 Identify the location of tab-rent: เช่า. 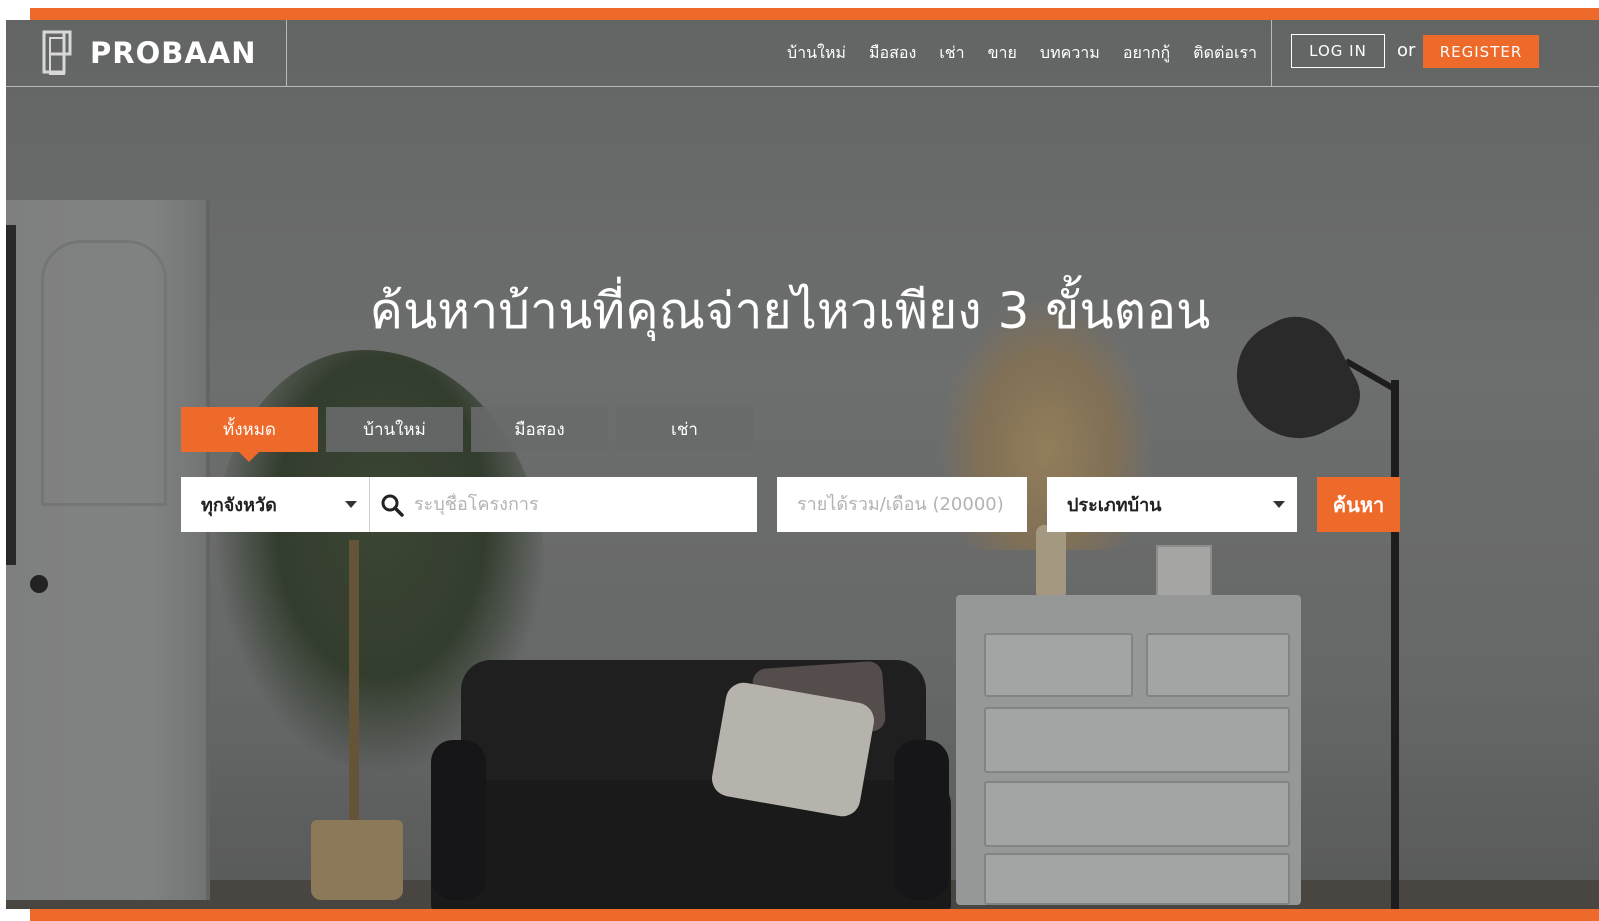
(684, 429).